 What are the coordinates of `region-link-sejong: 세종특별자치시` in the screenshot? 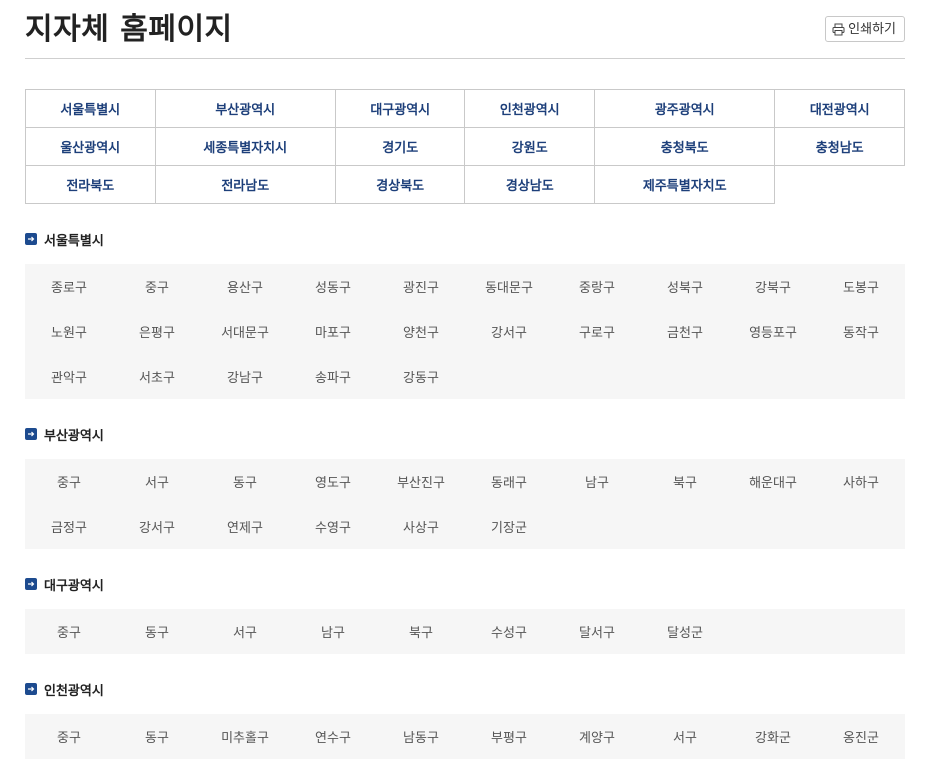 It's located at (245, 148).